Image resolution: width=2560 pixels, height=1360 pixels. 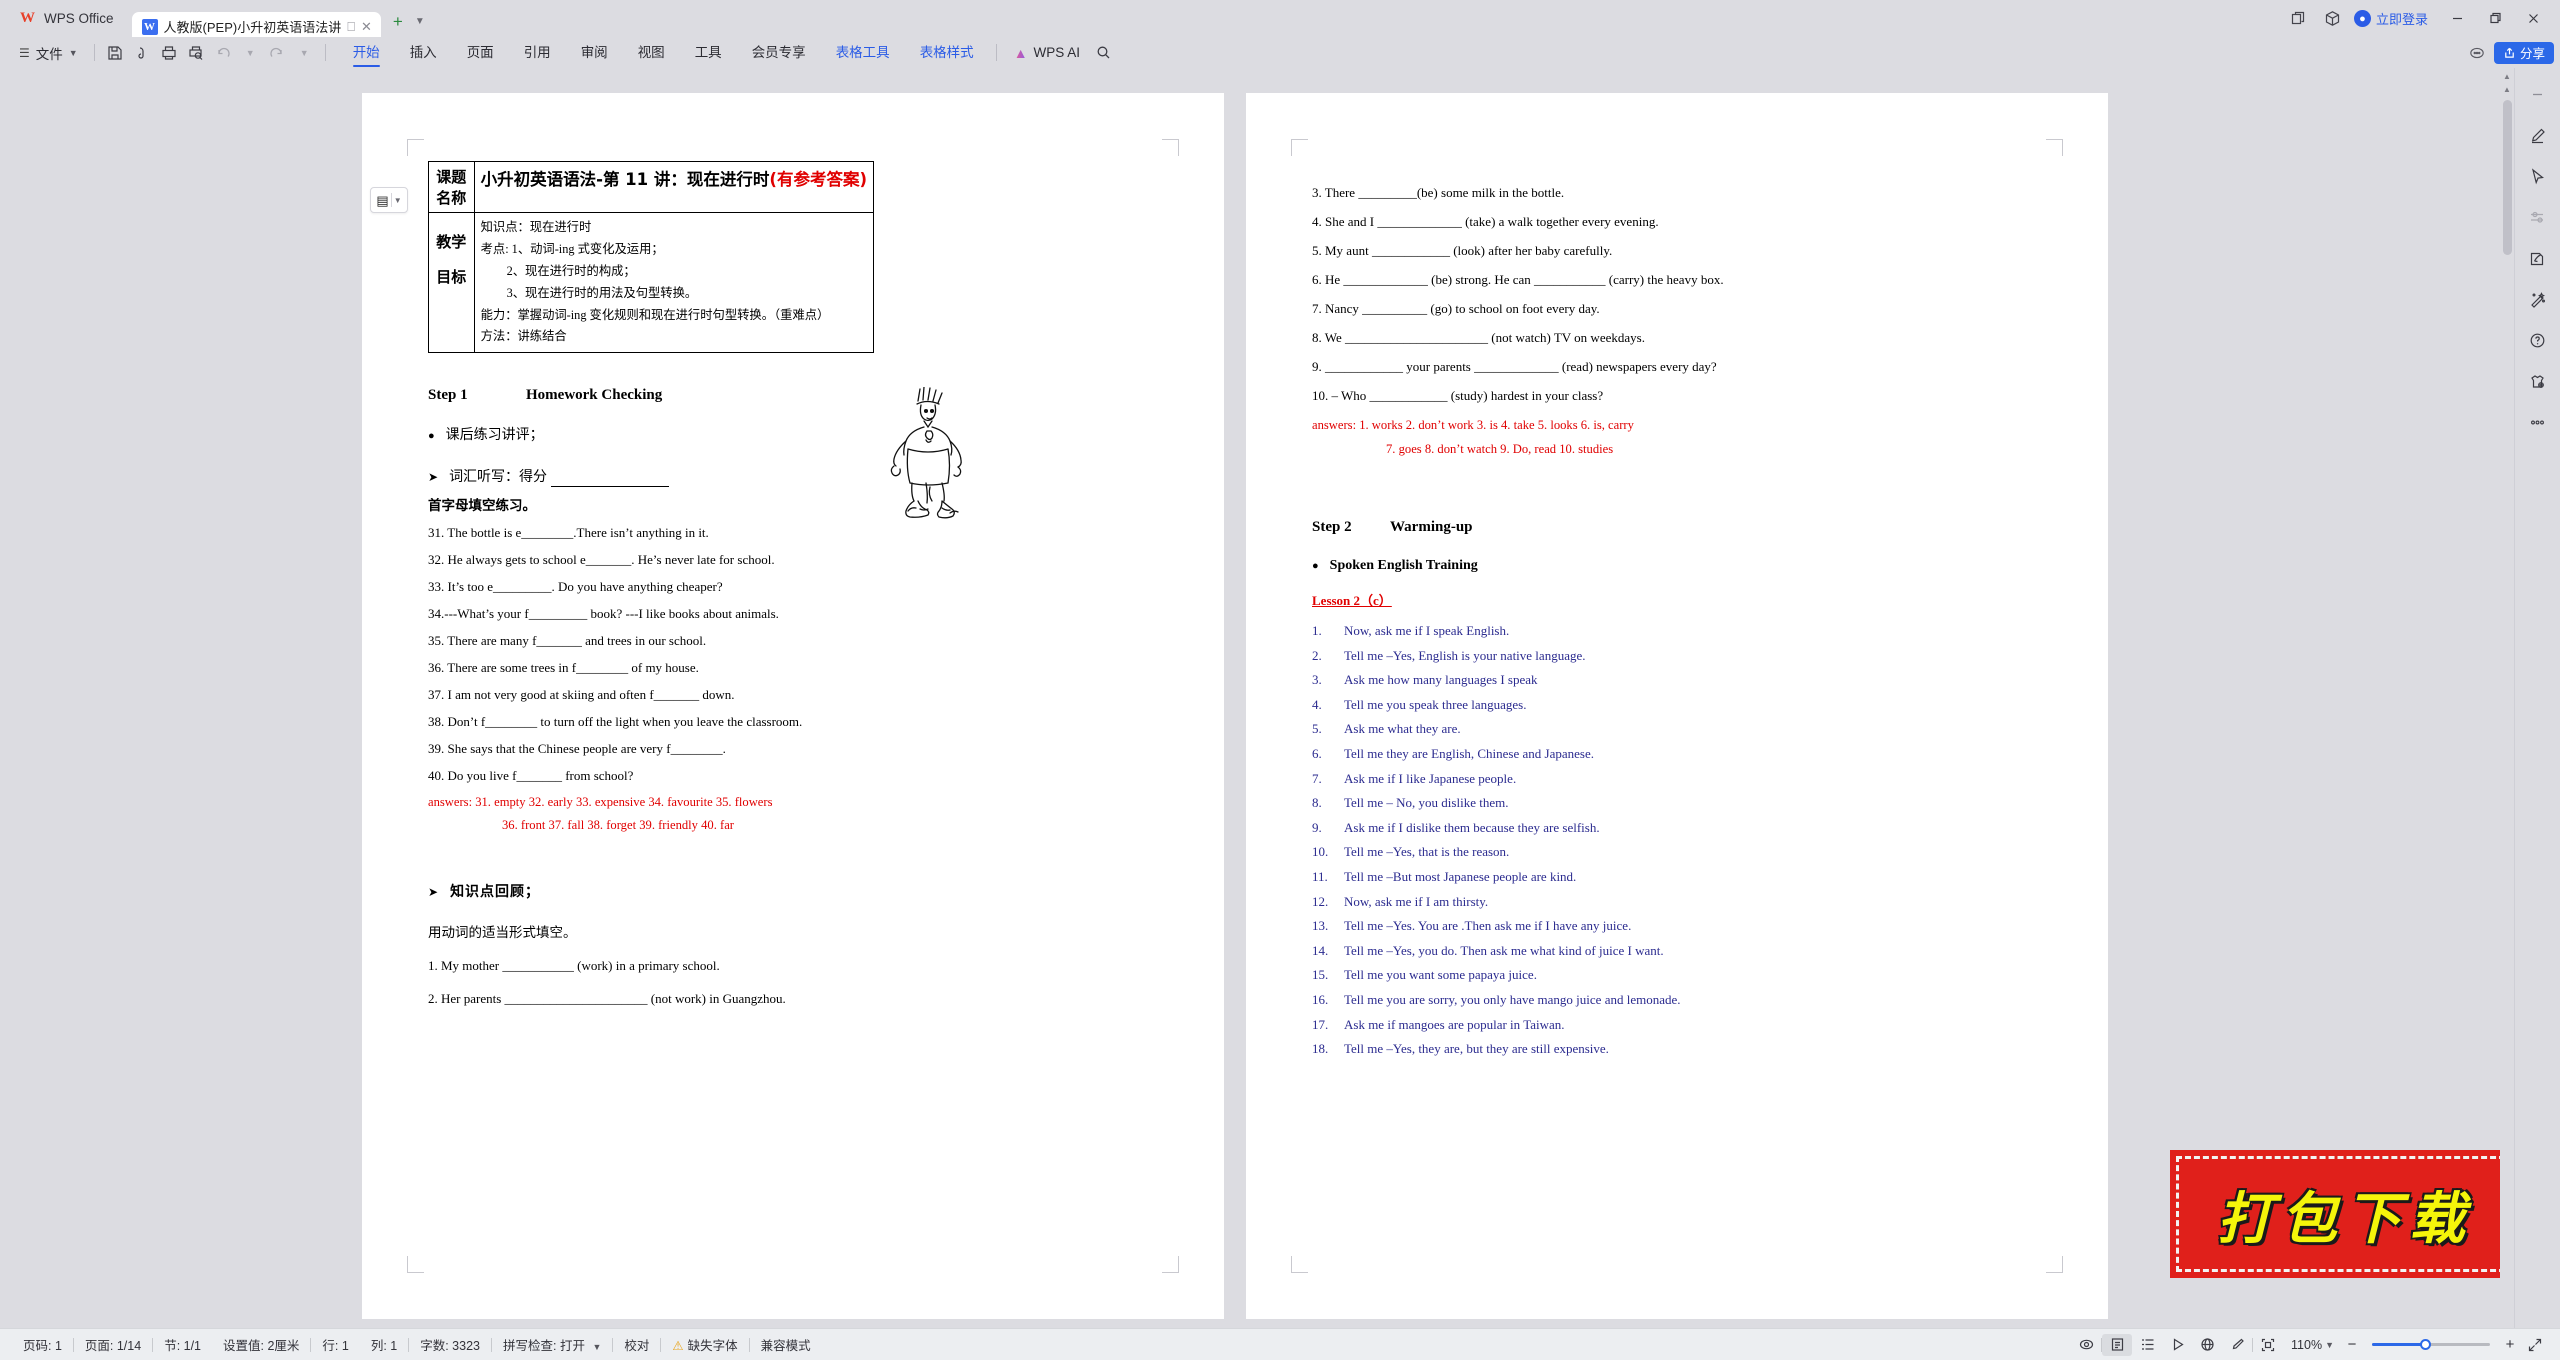 What do you see at coordinates (2533, 19) in the screenshot?
I see `close-button` at bounding box center [2533, 19].